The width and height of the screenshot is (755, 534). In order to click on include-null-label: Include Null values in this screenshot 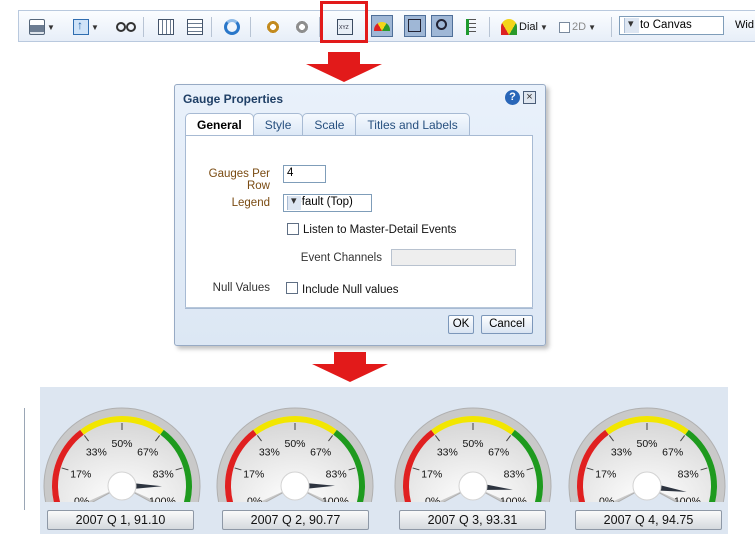, I will do `click(350, 290)`.